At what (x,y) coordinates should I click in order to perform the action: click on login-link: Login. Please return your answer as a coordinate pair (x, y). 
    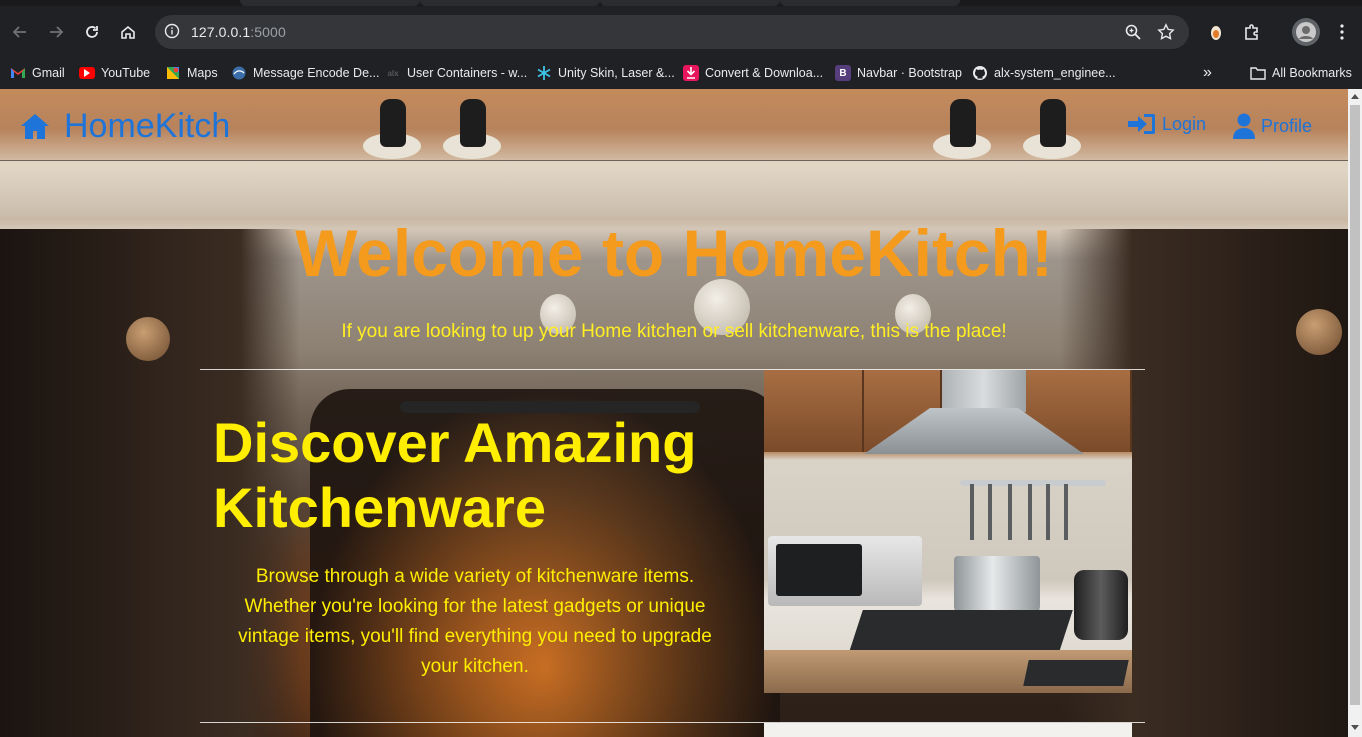
    Looking at the image, I should click on (1167, 124).